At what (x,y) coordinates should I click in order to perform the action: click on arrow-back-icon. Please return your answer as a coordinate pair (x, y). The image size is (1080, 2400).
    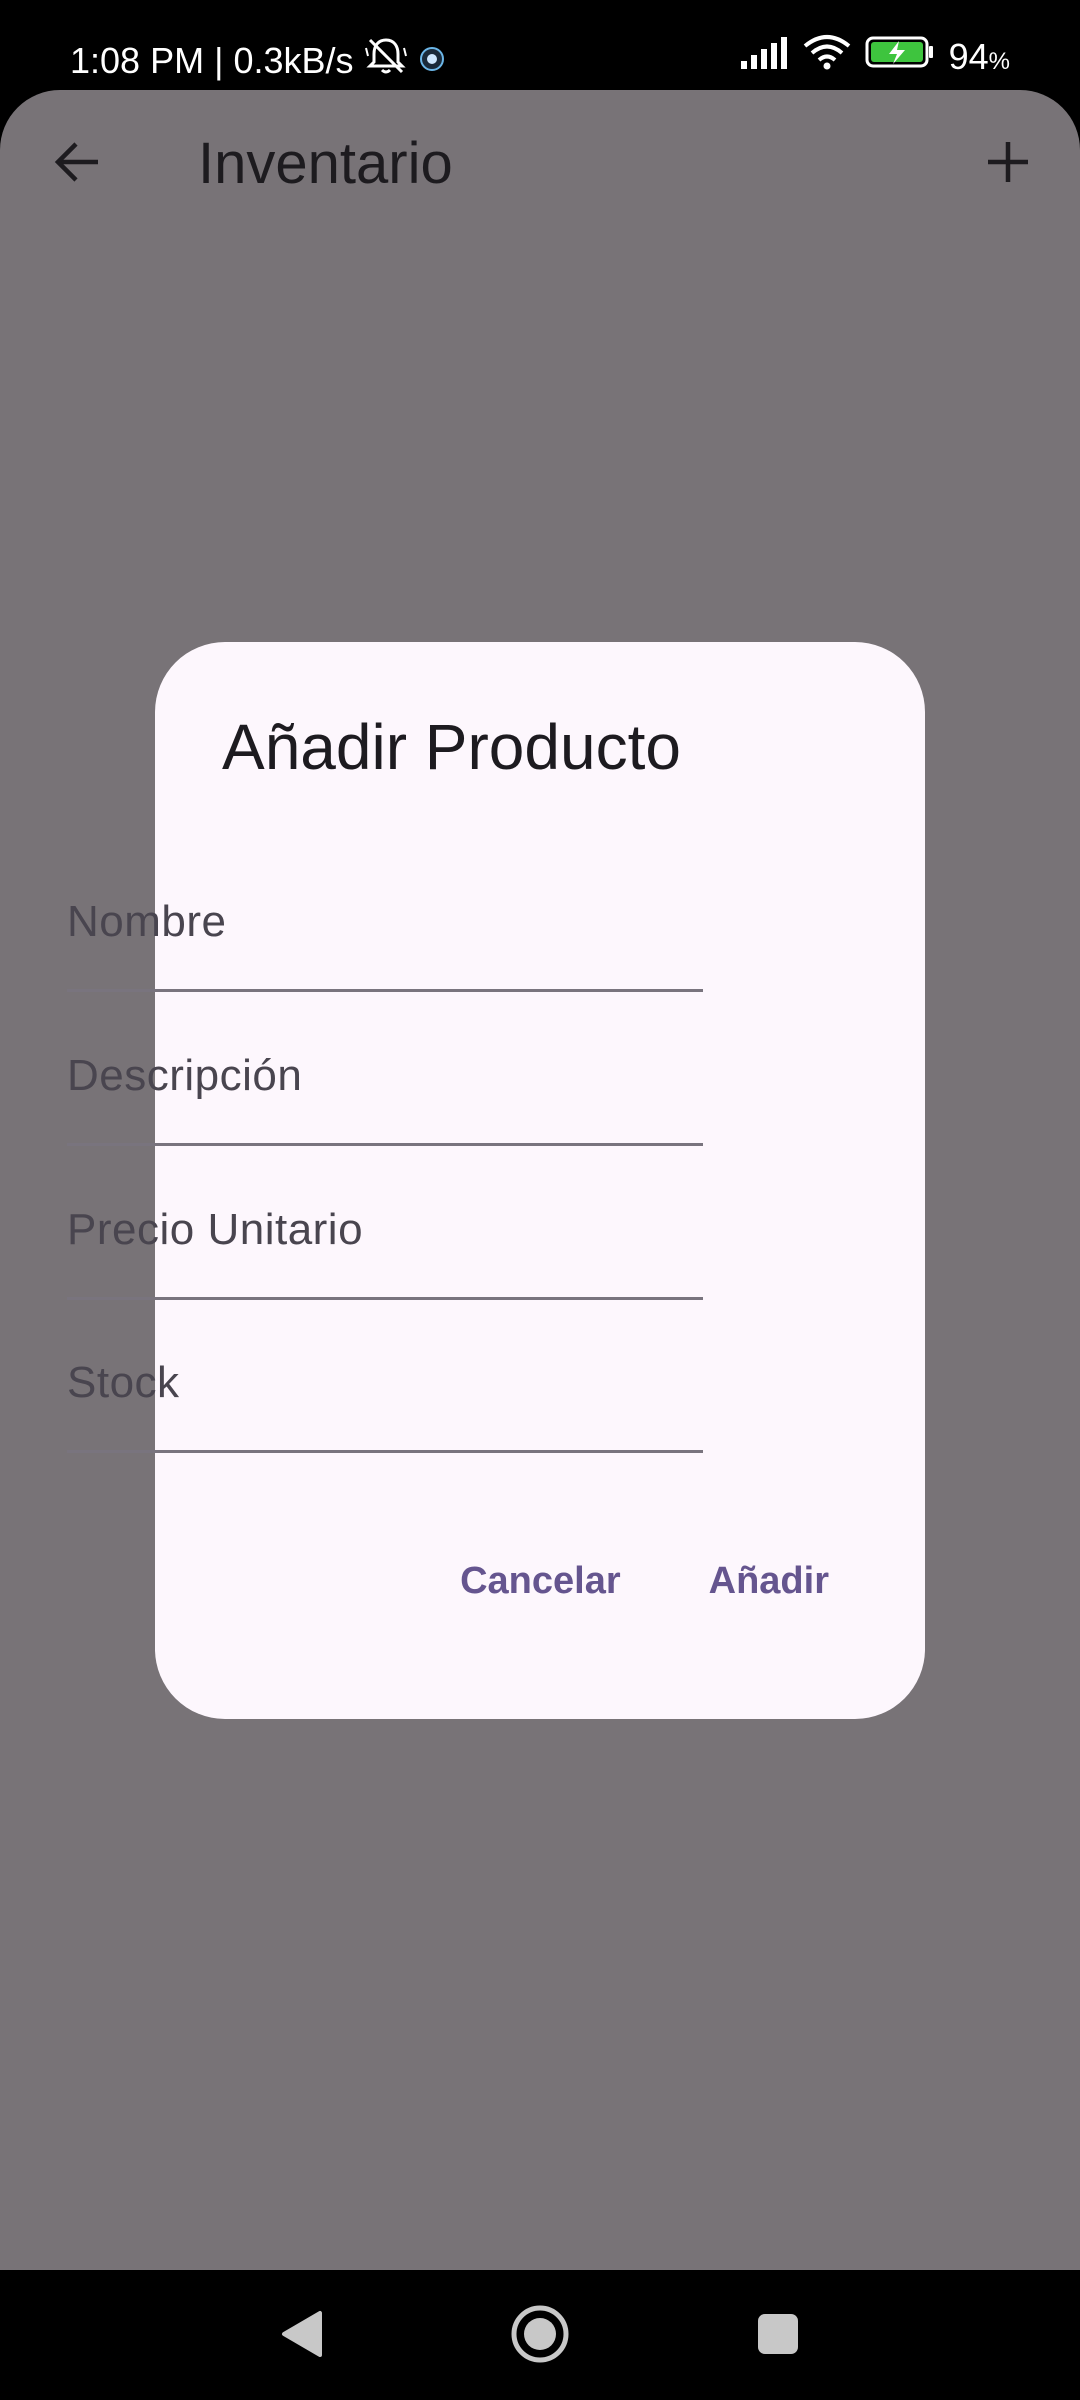
    Looking at the image, I should click on (78, 164).